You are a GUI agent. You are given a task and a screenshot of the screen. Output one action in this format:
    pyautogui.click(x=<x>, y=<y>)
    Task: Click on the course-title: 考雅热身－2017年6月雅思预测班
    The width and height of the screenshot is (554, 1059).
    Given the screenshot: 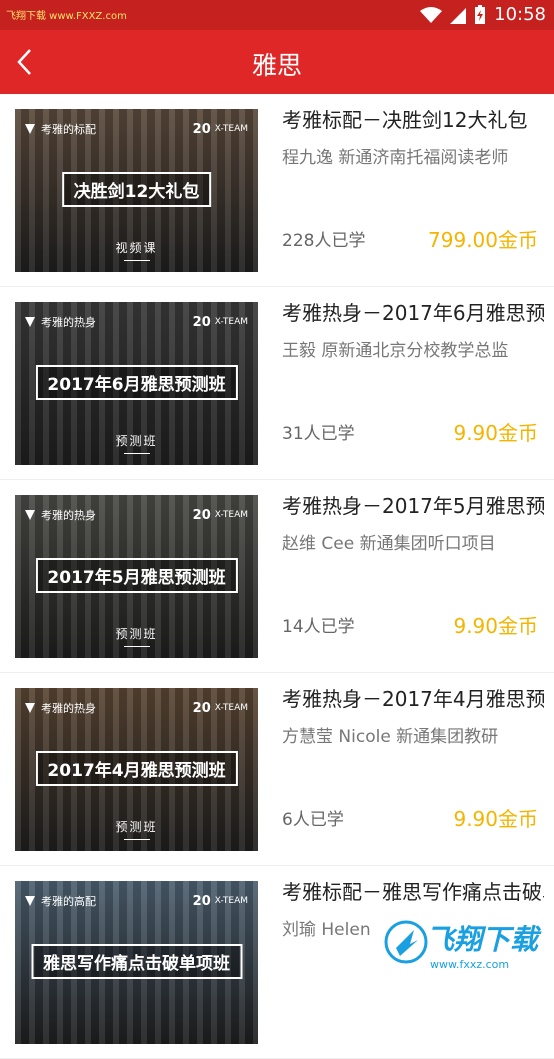 What is the action you would take?
    pyautogui.click(x=413, y=313)
    